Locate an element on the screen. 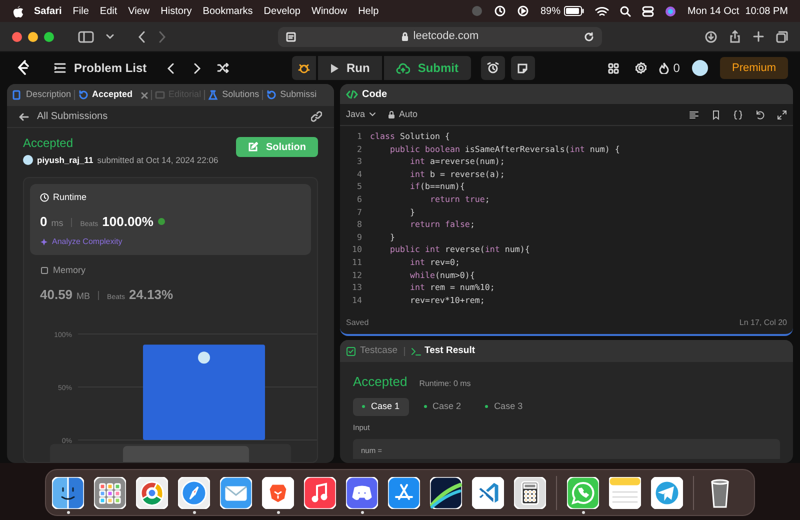 This screenshot has width=800, height=520. code-line: int rem = num%10; is located at coordinates (432, 287).